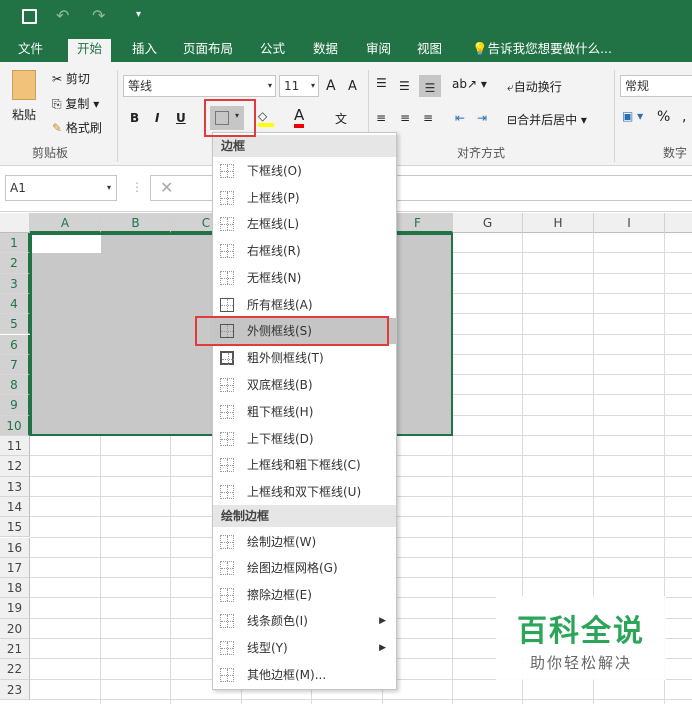  What do you see at coordinates (304, 198) in the screenshot?
I see `menu-item: 上框线(P)` at bounding box center [304, 198].